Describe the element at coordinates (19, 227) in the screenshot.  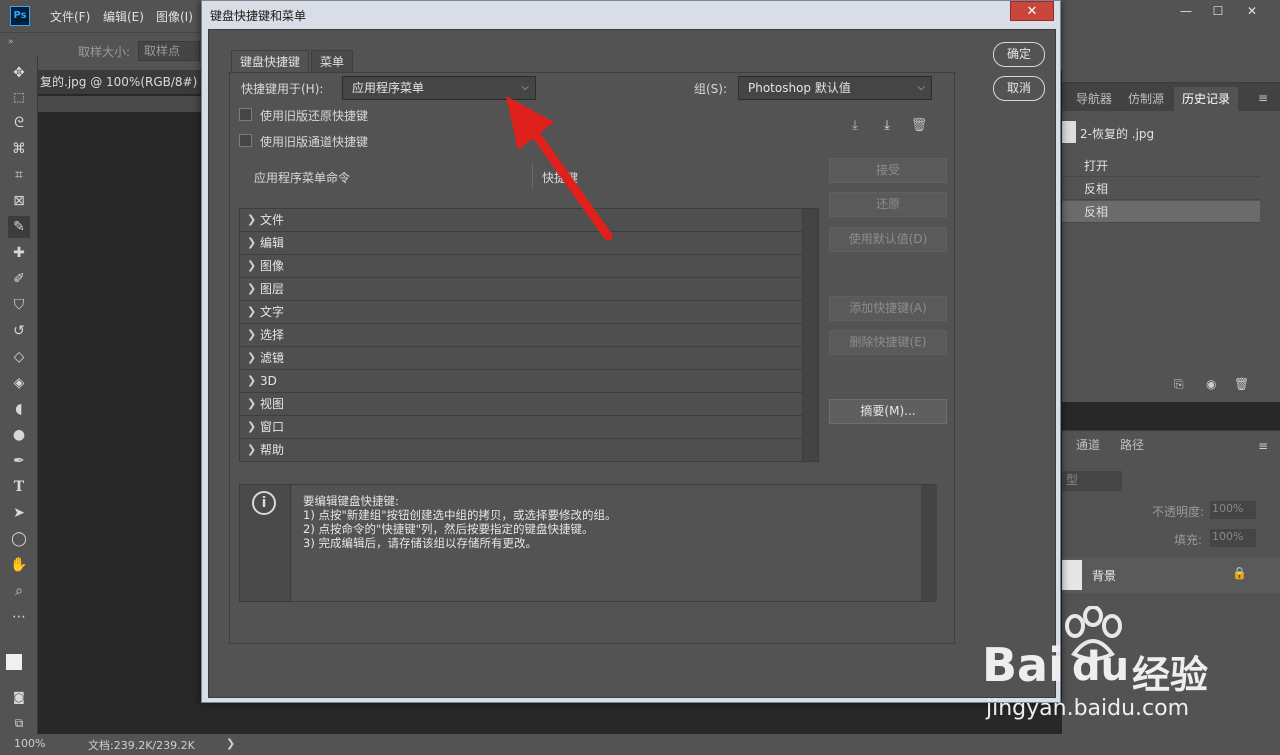
I see `eyedropper-tool-icon: ✎` at that location.